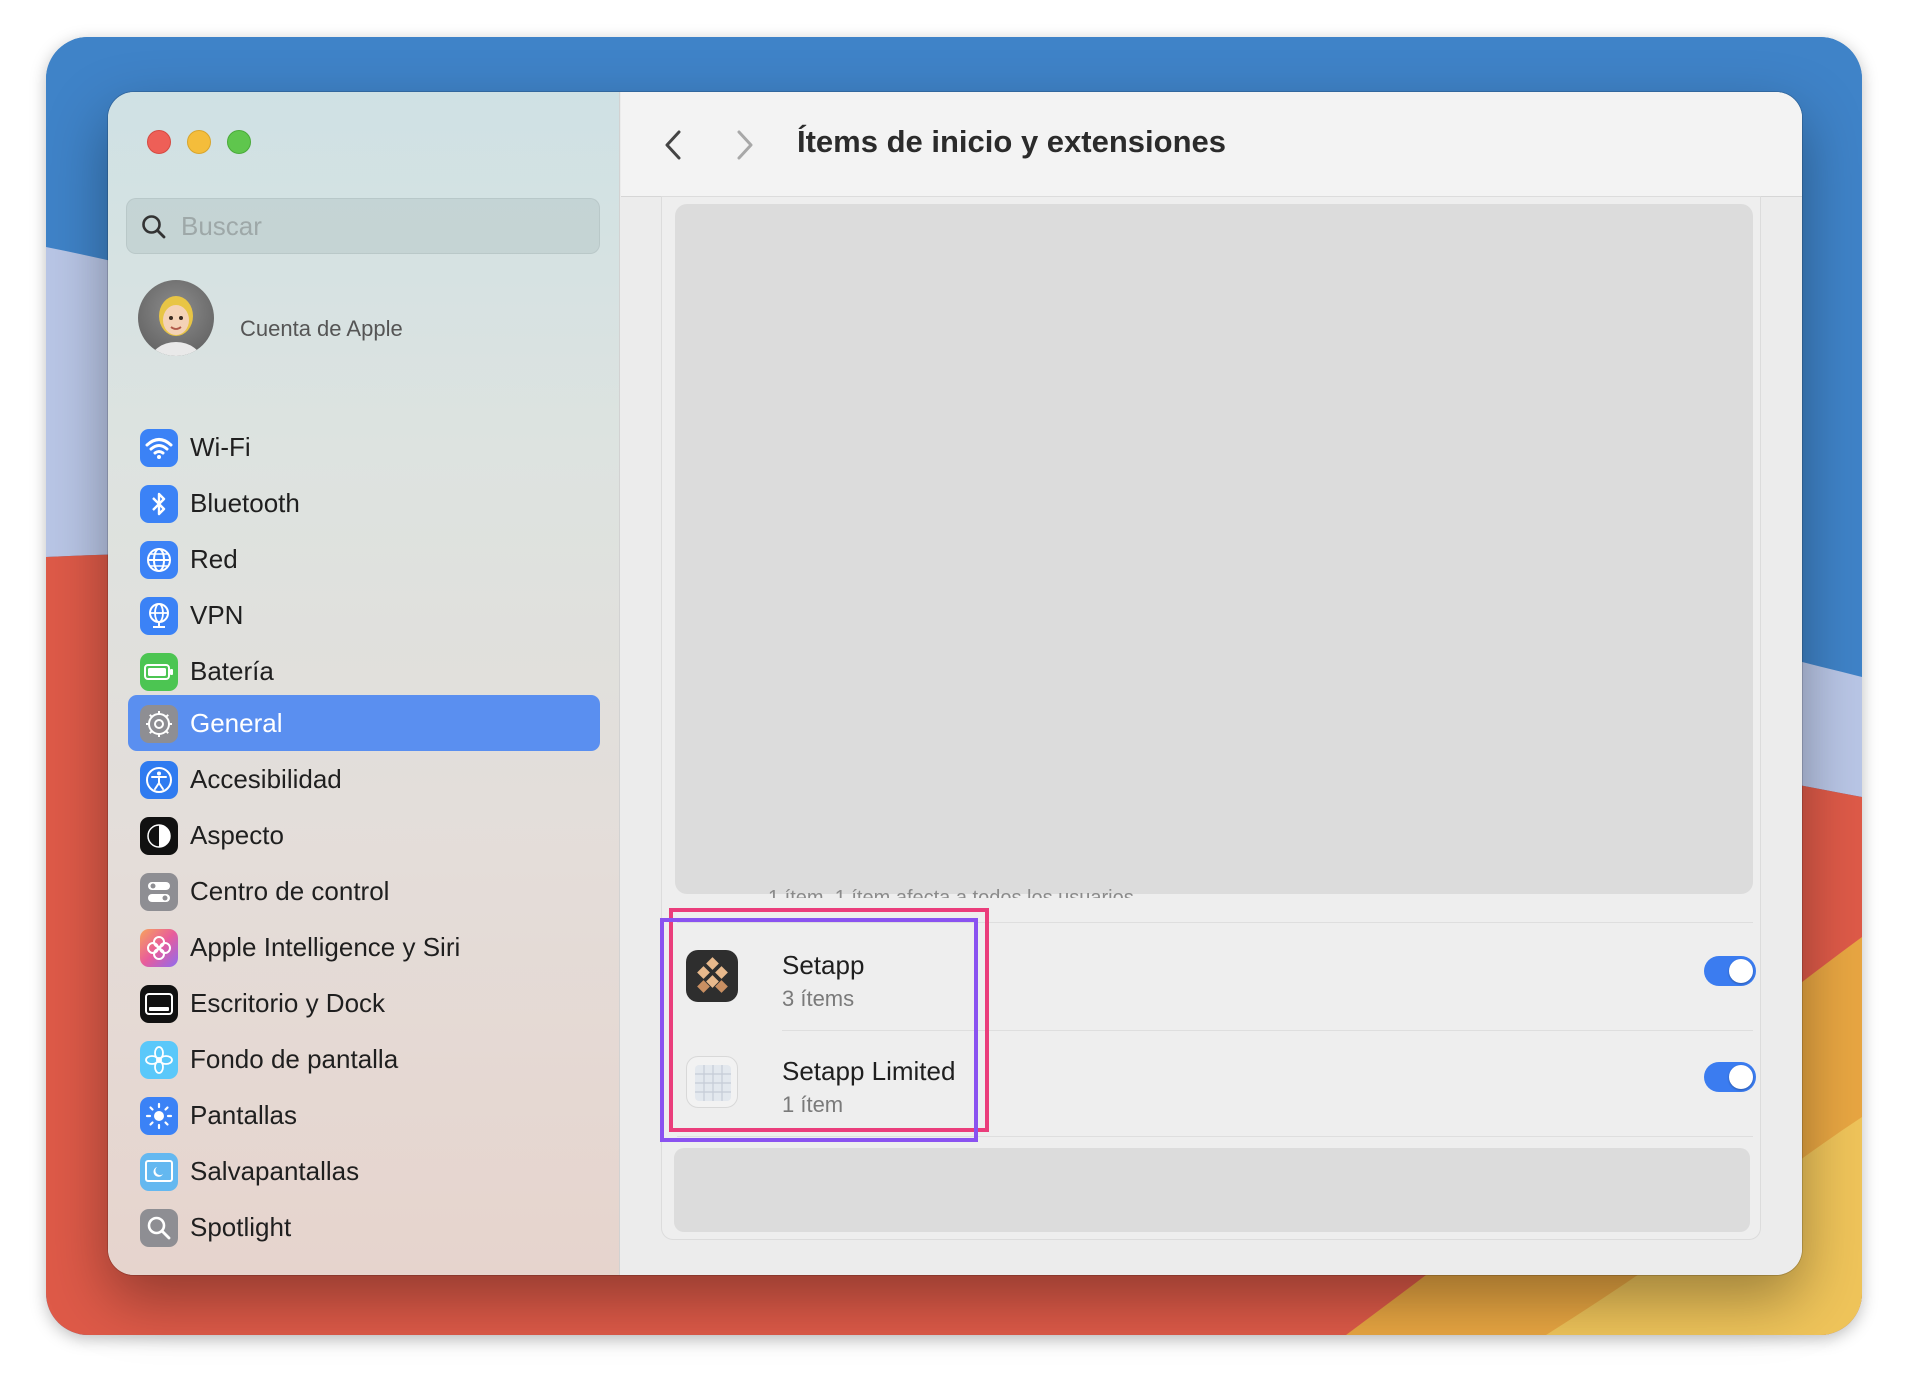 This screenshot has width=1908, height=1388. Describe the element at coordinates (239, 142) in the screenshot. I see `zoom-window-button` at that location.